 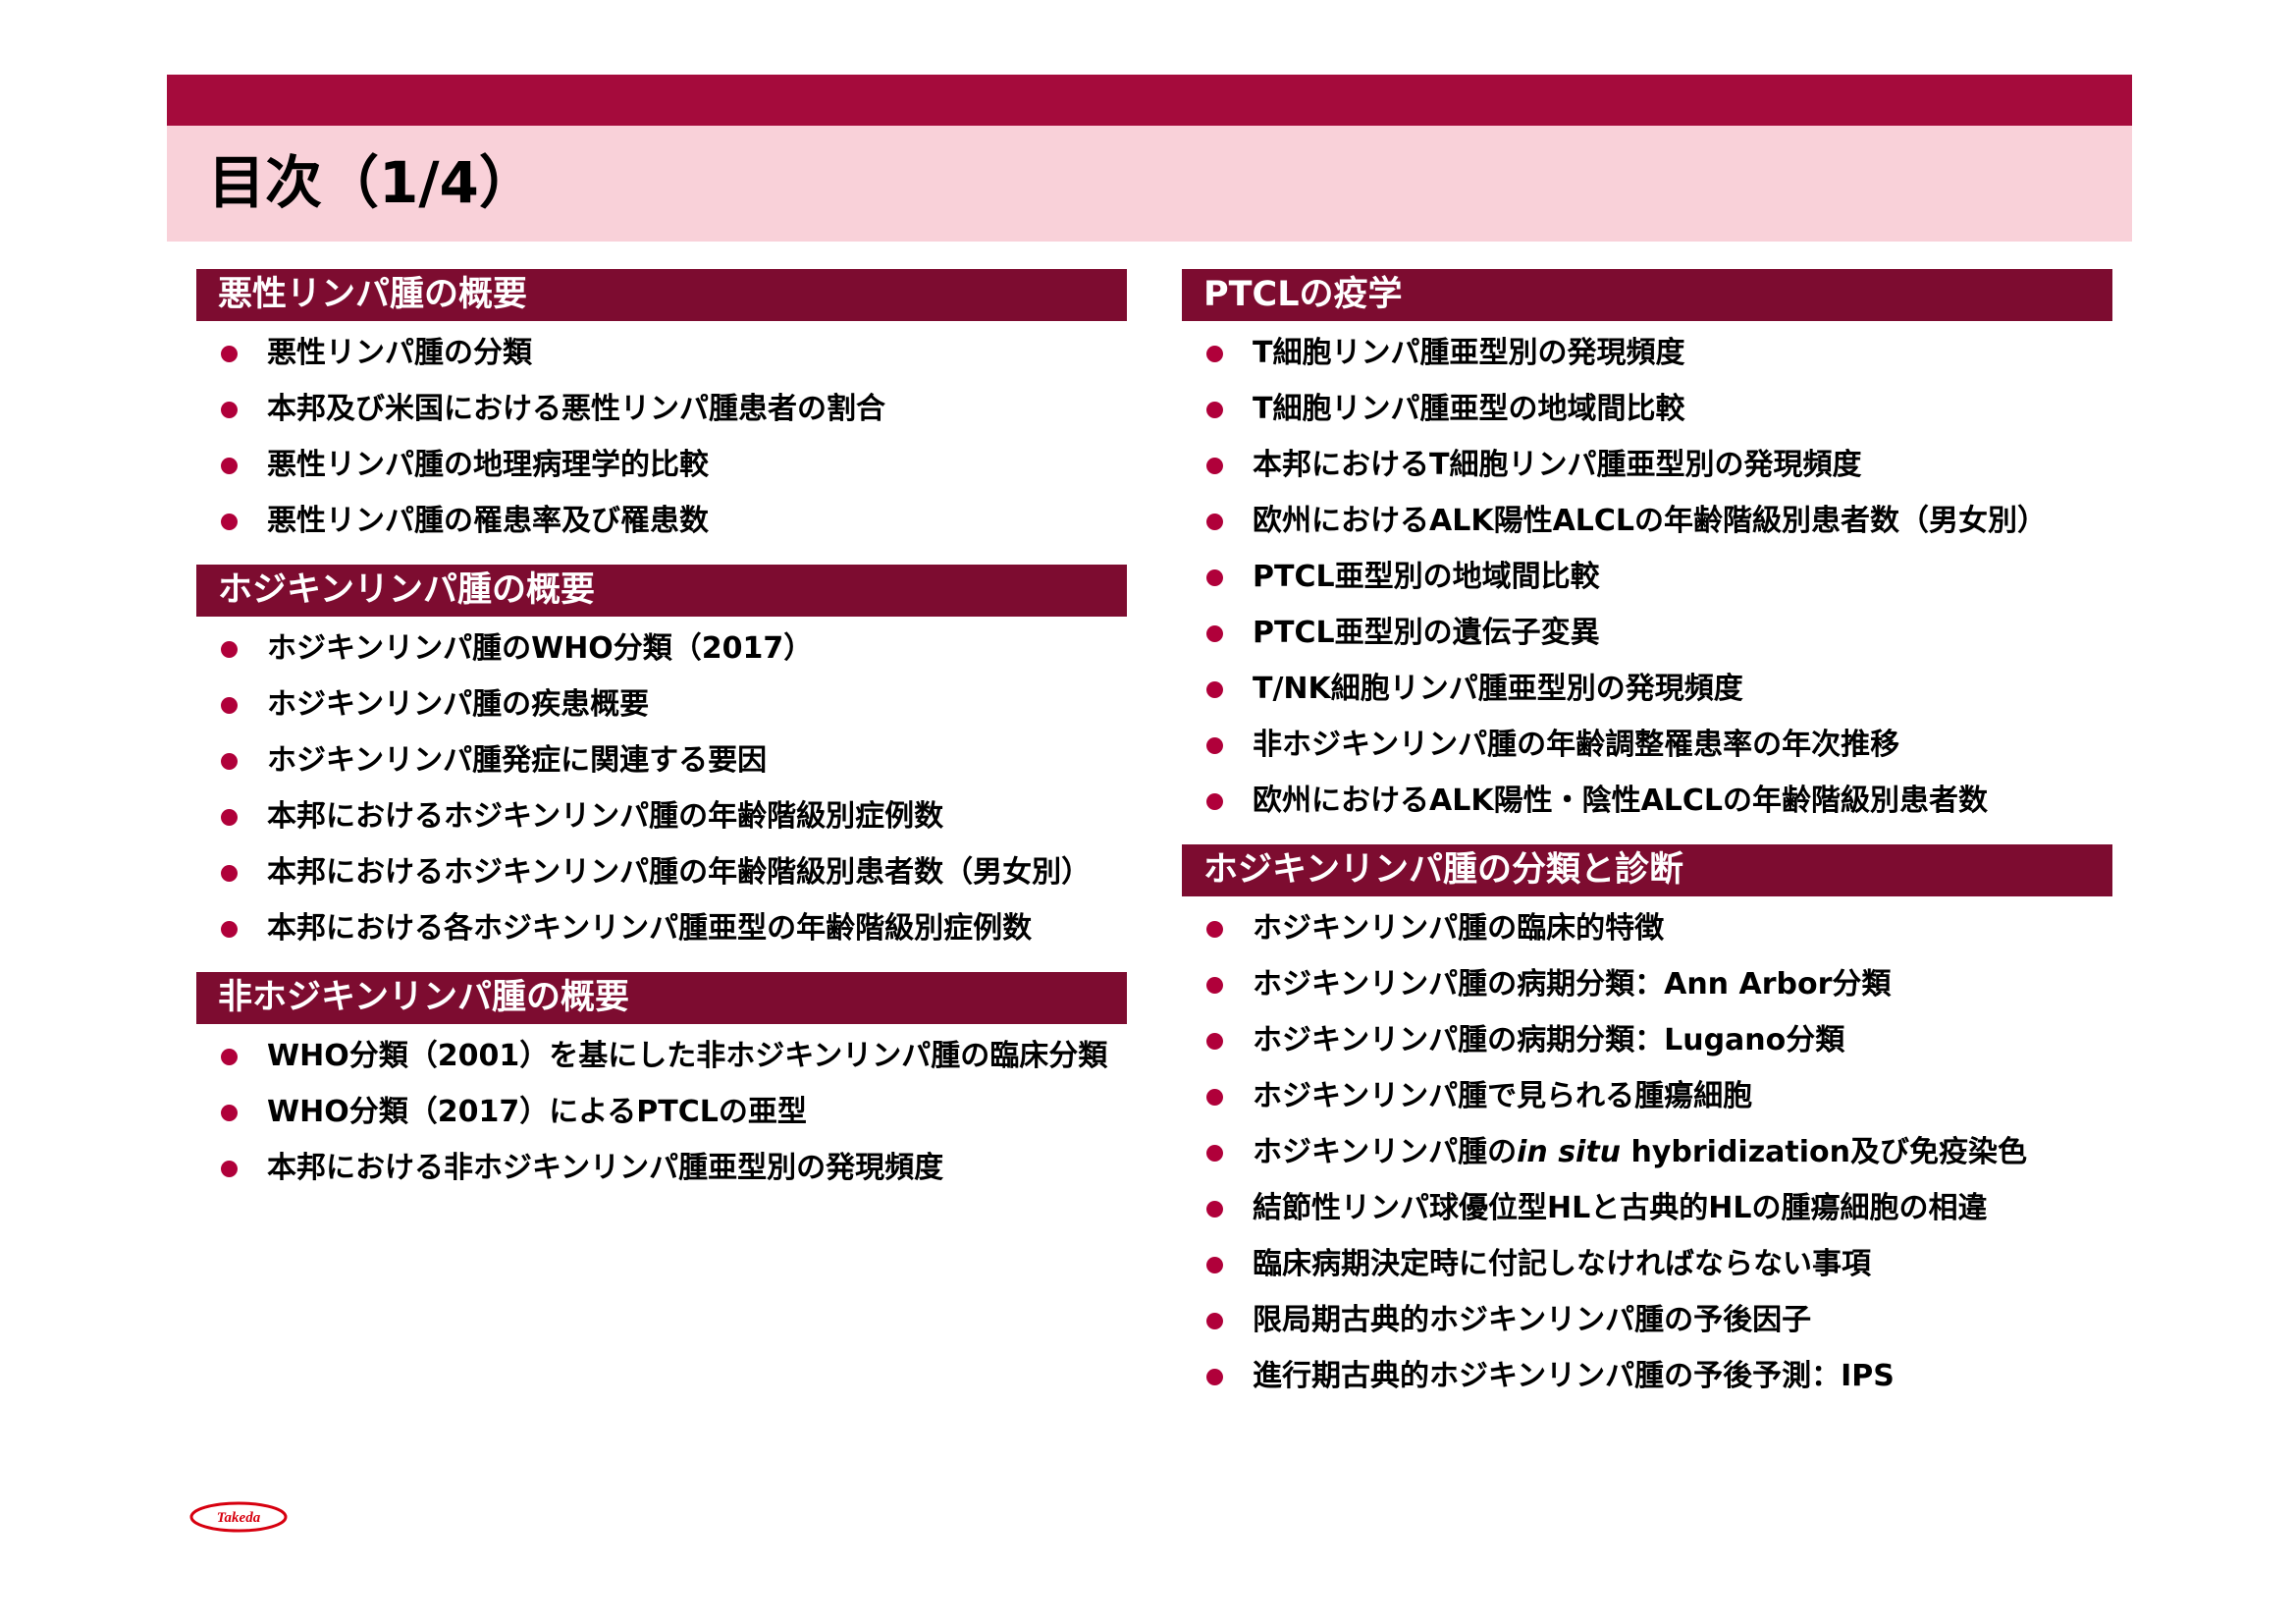 What do you see at coordinates (687, 1056) in the screenshot?
I see `toc-item-label: WHO分類（2001）を基にした非ホジキンリンパ腫の臨床分類` at bounding box center [687, 1056].